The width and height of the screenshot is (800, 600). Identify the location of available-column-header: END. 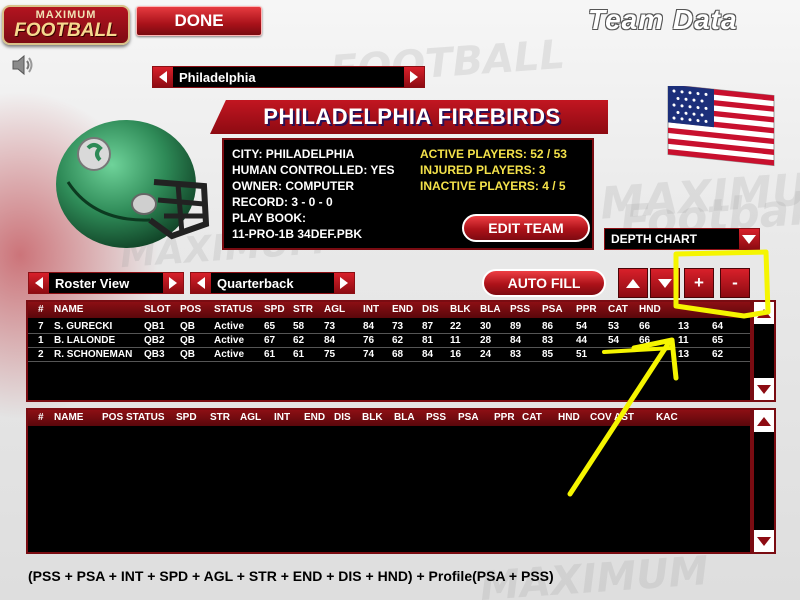
(314, 418).